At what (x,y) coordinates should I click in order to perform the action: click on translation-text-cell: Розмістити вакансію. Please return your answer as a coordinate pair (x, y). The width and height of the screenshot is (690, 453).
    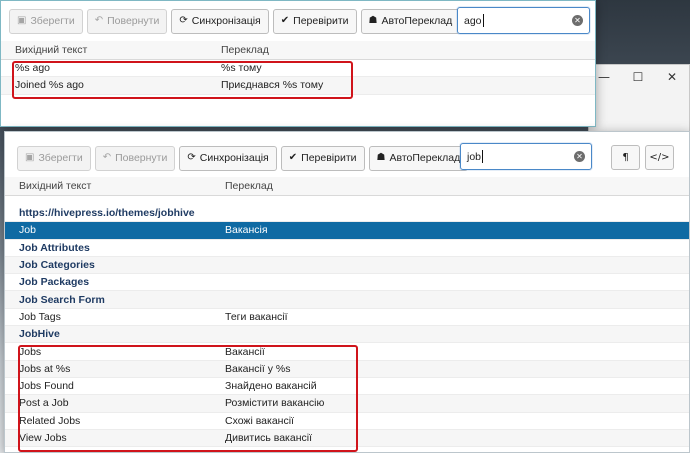
    Looking at the image, I should click on (275, 403).